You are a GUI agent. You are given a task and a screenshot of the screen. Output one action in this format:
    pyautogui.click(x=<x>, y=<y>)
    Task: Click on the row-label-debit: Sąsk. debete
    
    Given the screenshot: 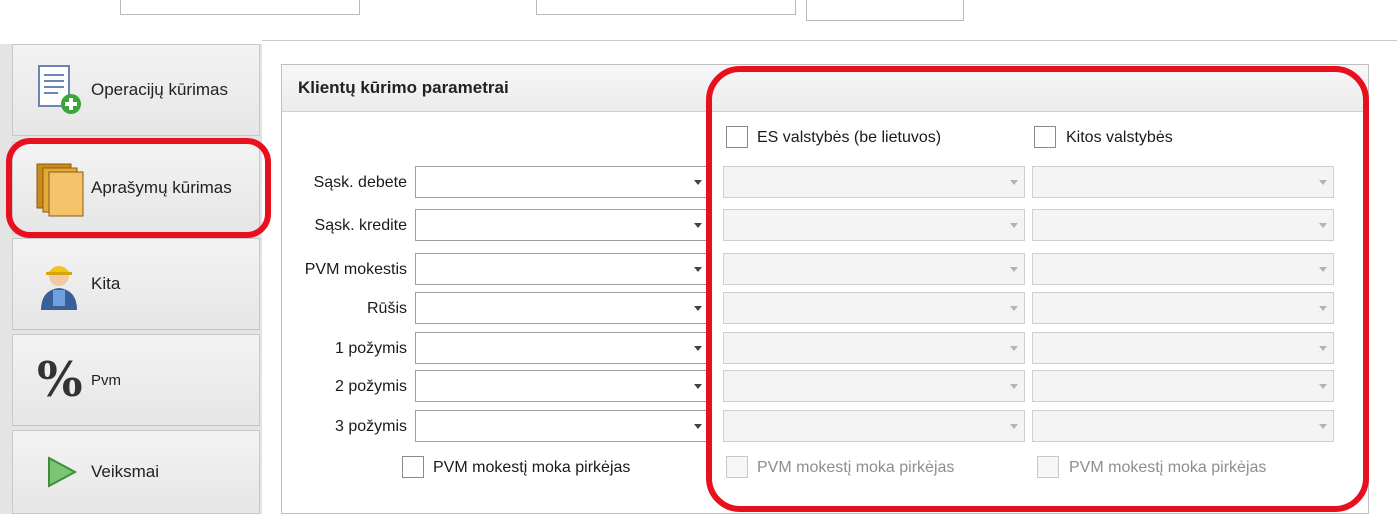 What is the action you would take?
    pyautogui.click(x=360, y=182)
    